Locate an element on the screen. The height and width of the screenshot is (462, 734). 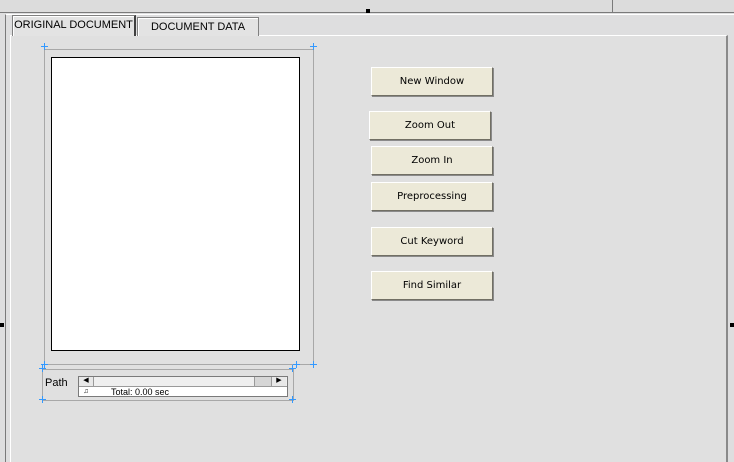
path-label: Path is located at coordinates (56, 383).